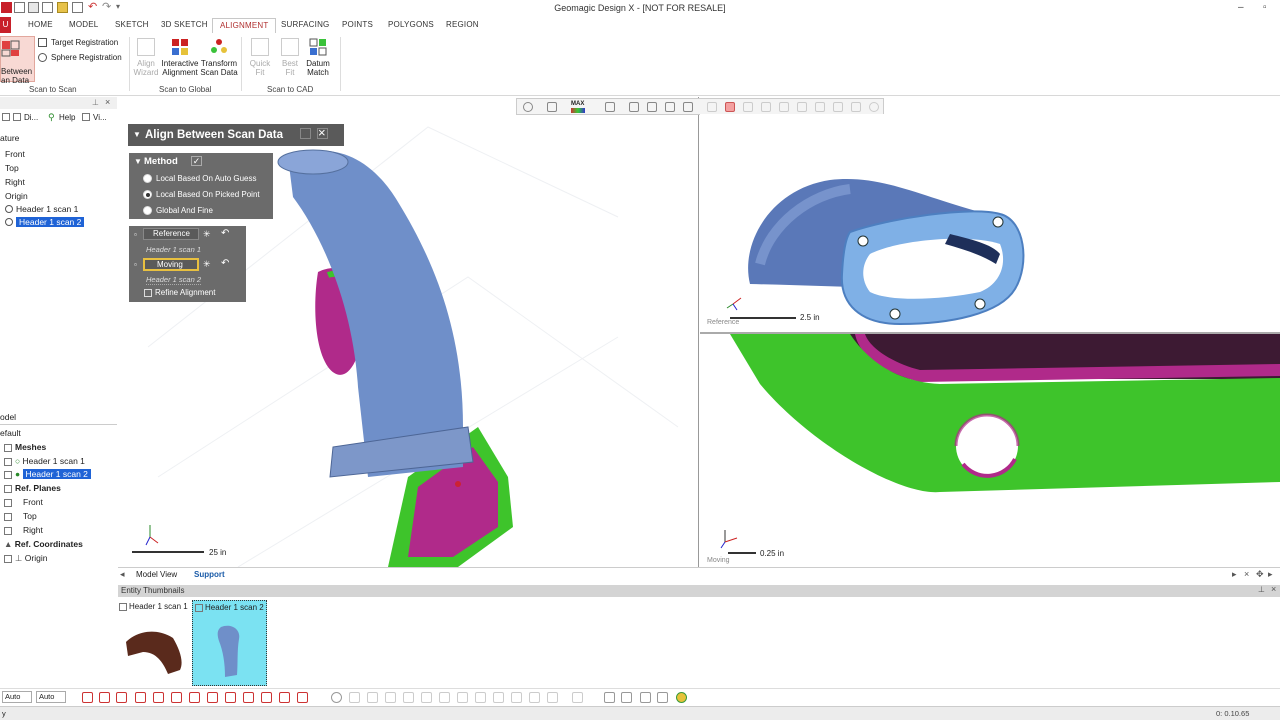 The image size is (1280, 720). I want to click on tab-model: MODEL, so click(83, 24).